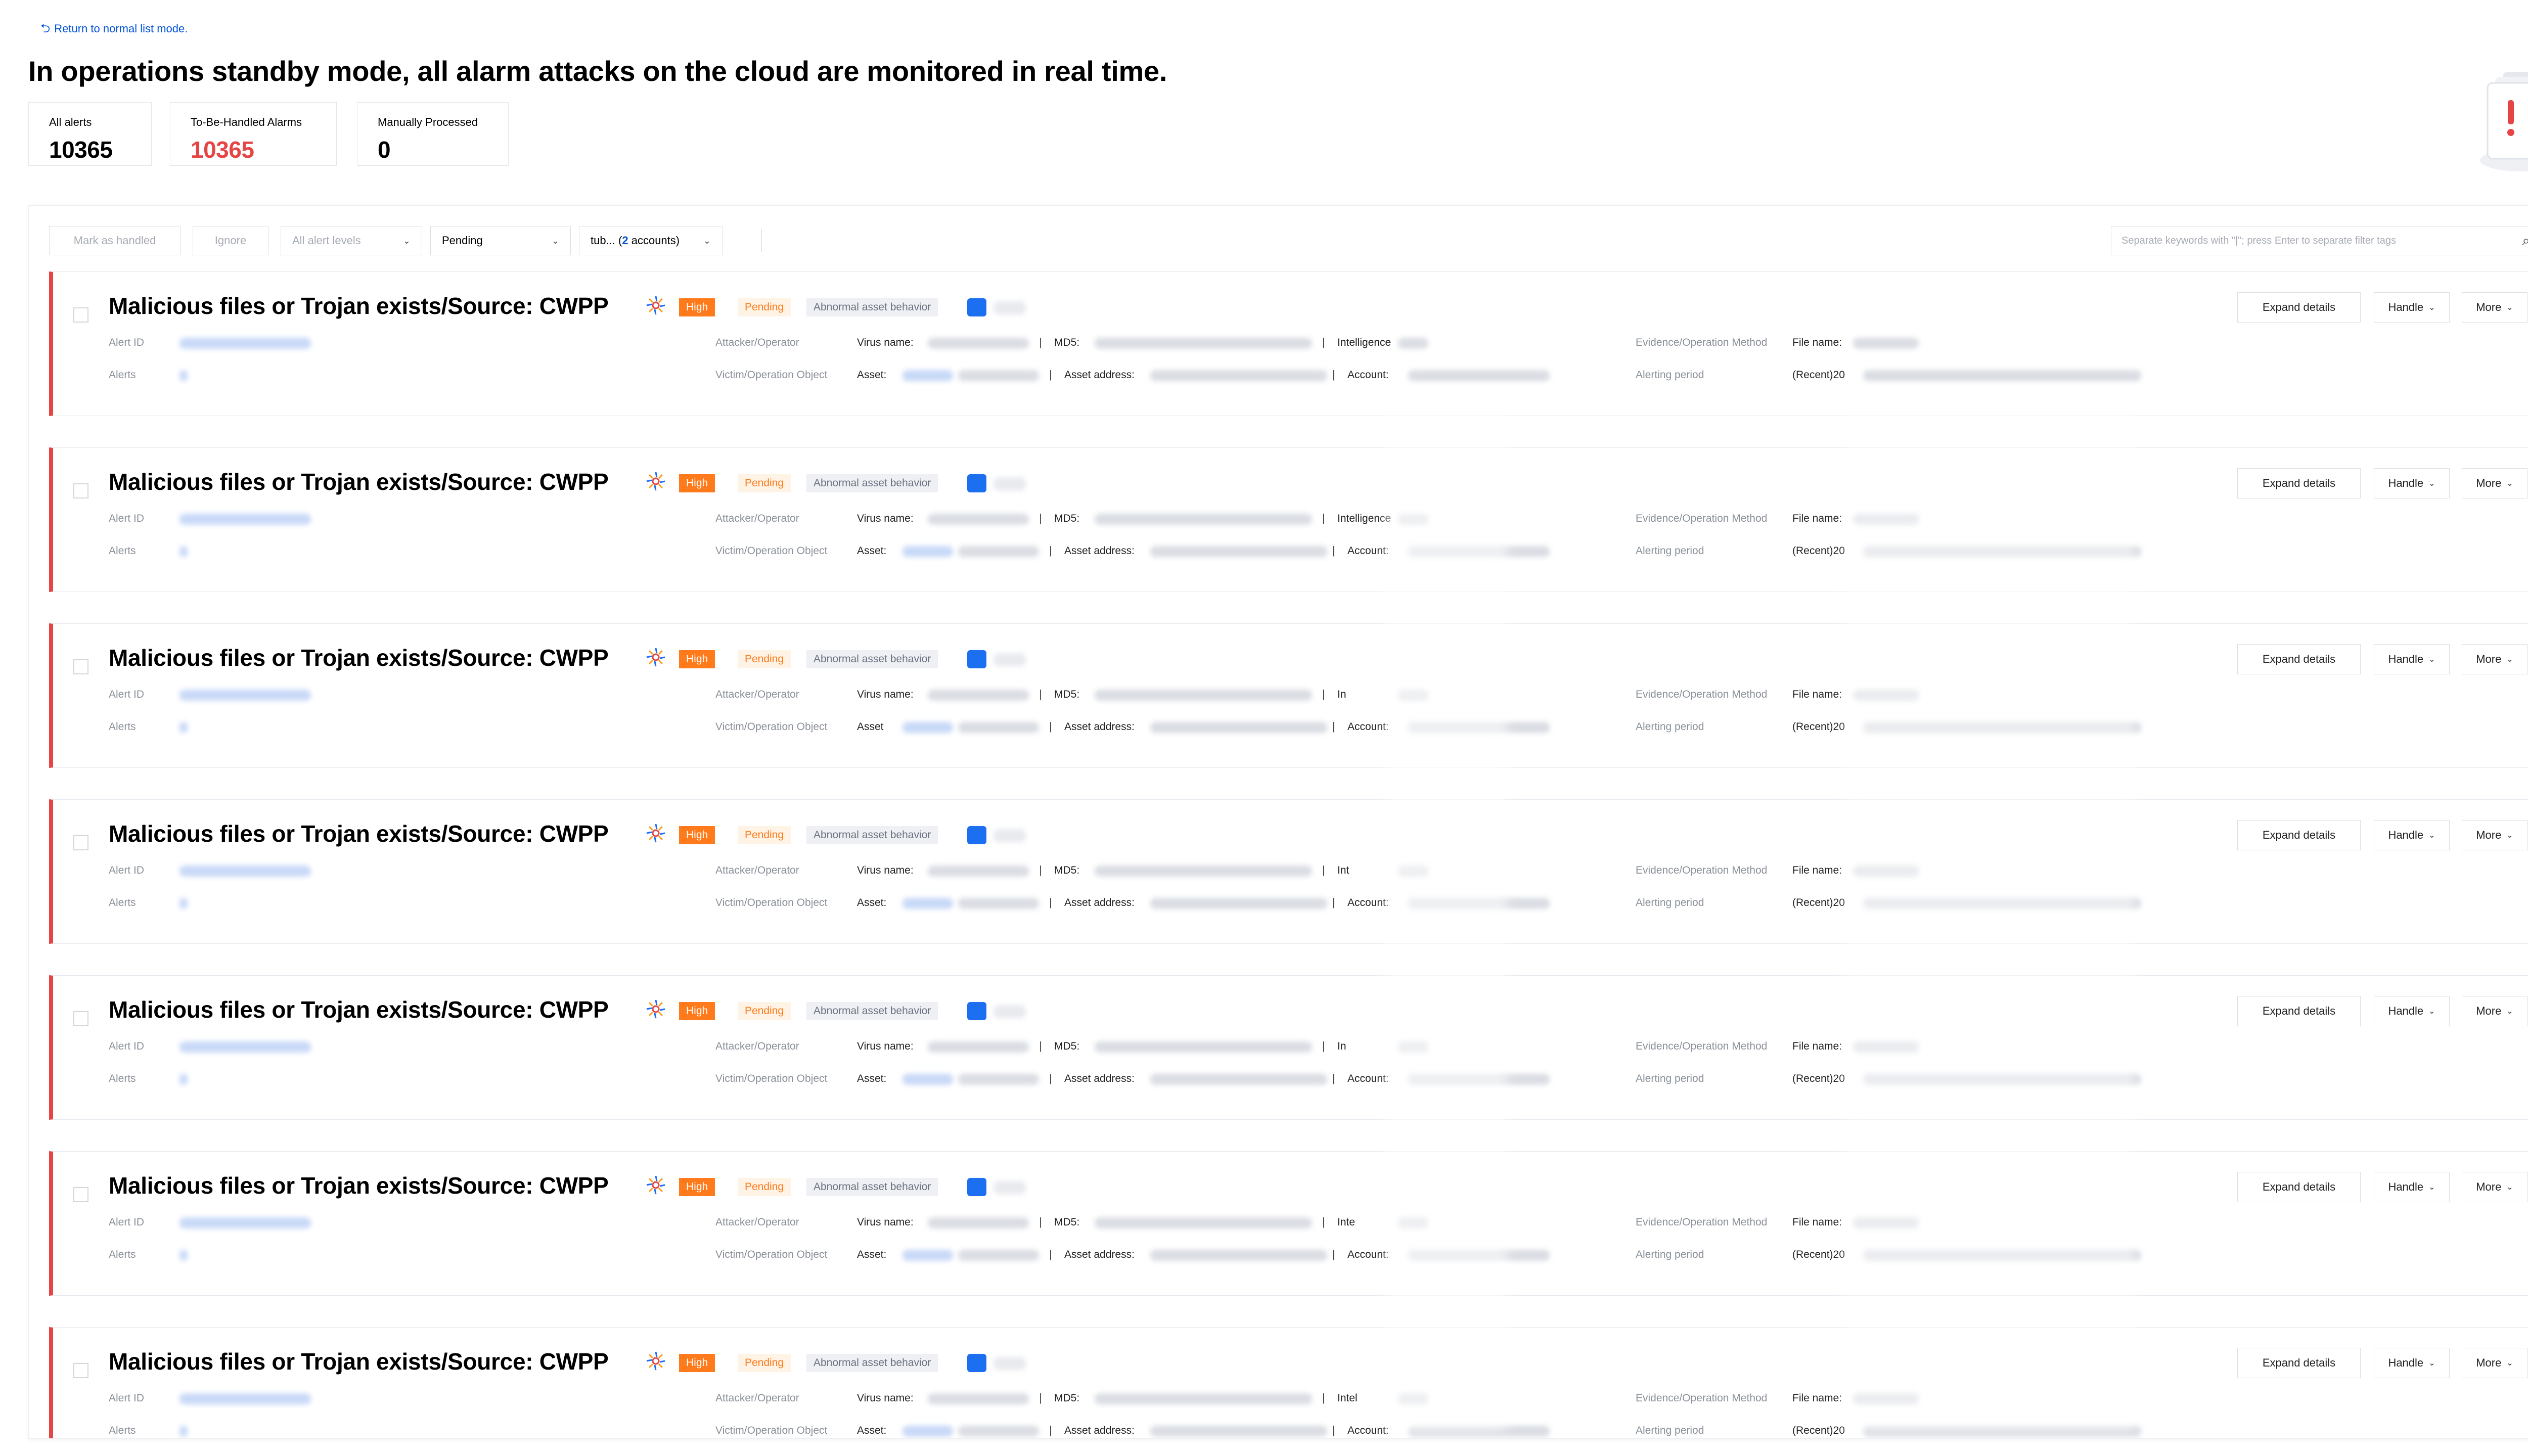 The image size is (2528, 1456). I want to click on attacker-label: Attacker/Operator, so click(757, 694).